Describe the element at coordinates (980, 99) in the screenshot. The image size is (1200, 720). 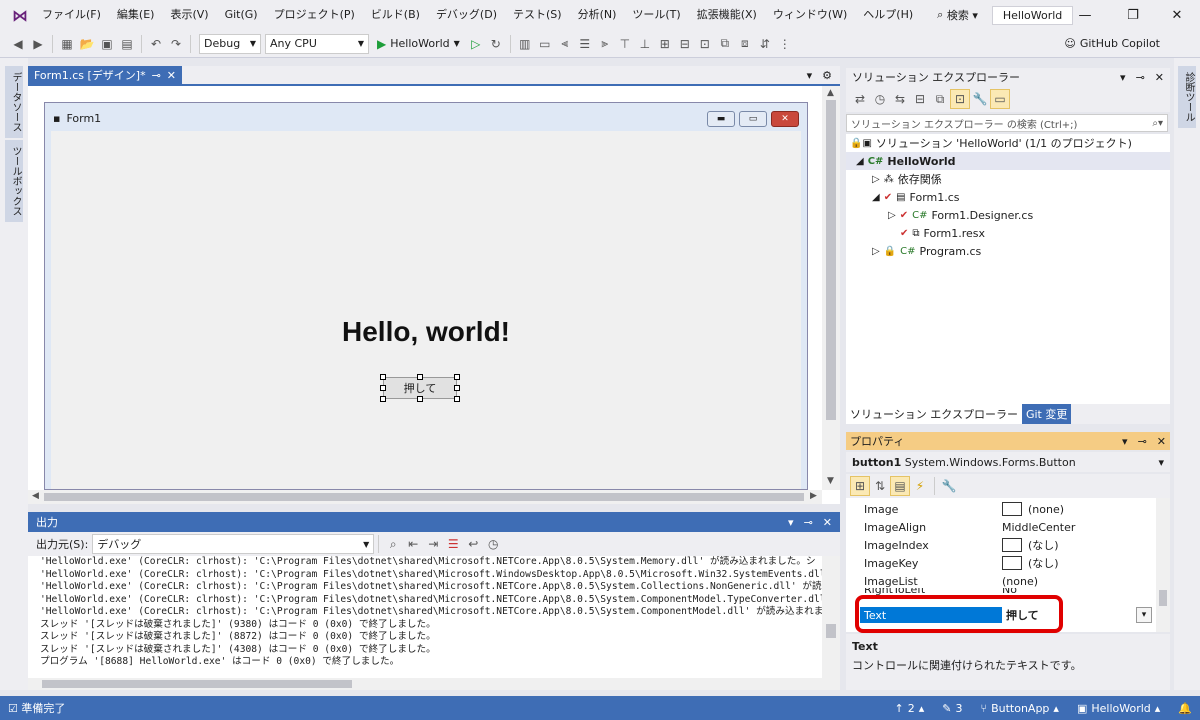
I see `properties-wrench-icon: 🔧` at that location.